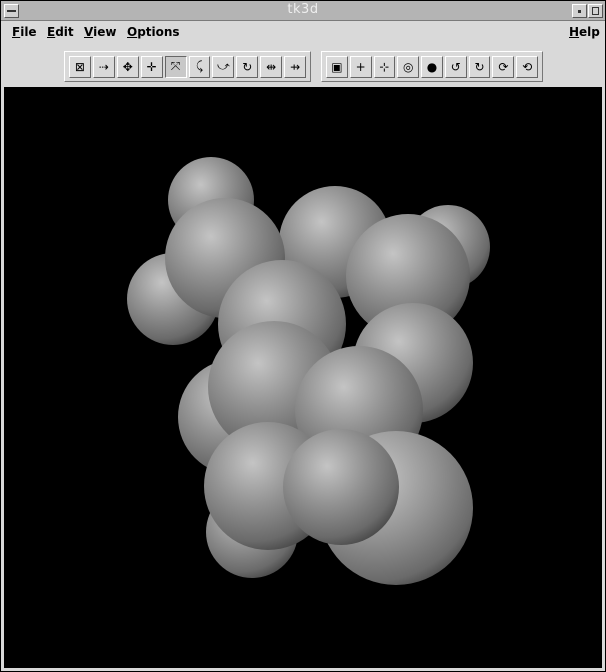 The image size is (606, 672). I want to click on move-xyz-button: ✛, so click(151, 66).